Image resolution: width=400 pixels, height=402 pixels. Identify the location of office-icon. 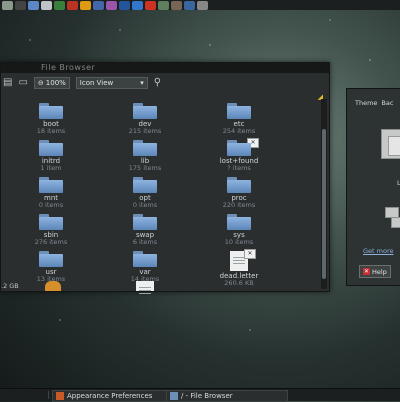
(137, 5).